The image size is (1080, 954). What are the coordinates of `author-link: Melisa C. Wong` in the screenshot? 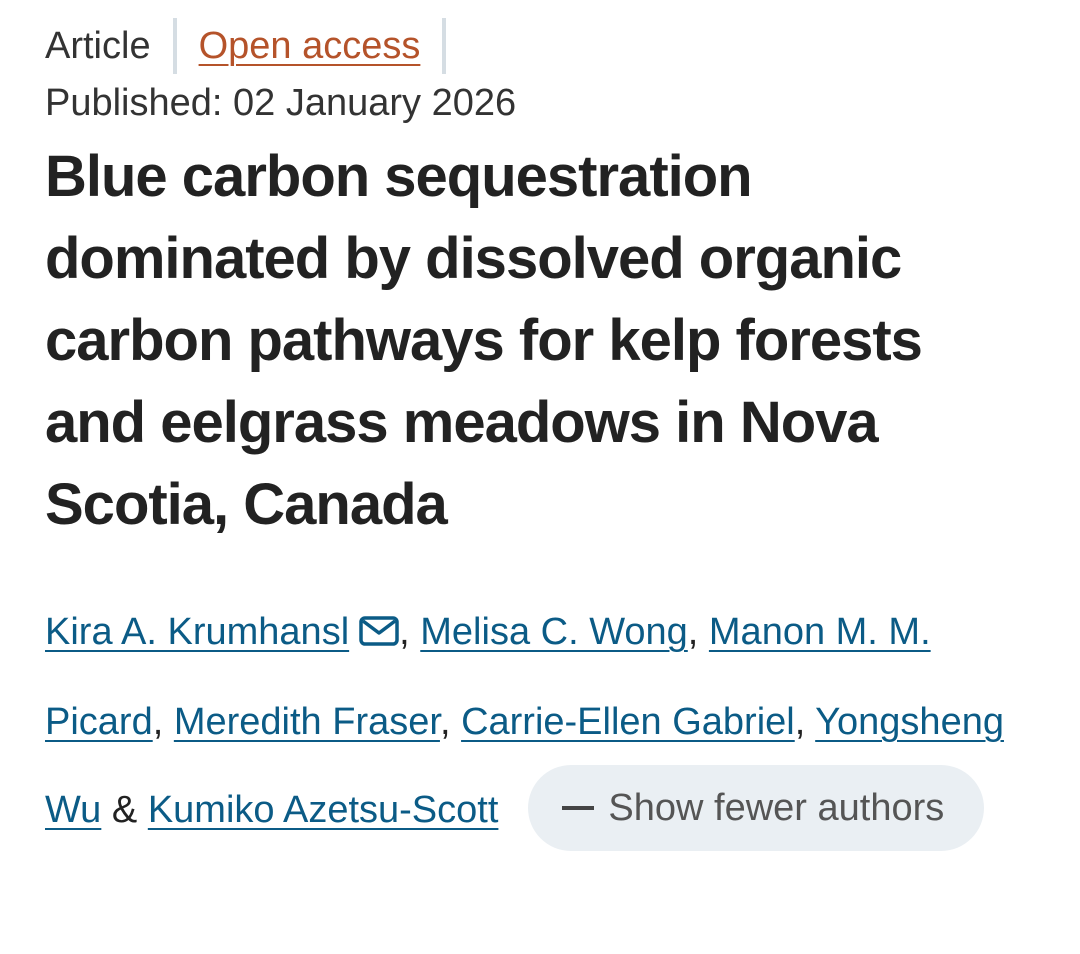 It's located at (554, 632).